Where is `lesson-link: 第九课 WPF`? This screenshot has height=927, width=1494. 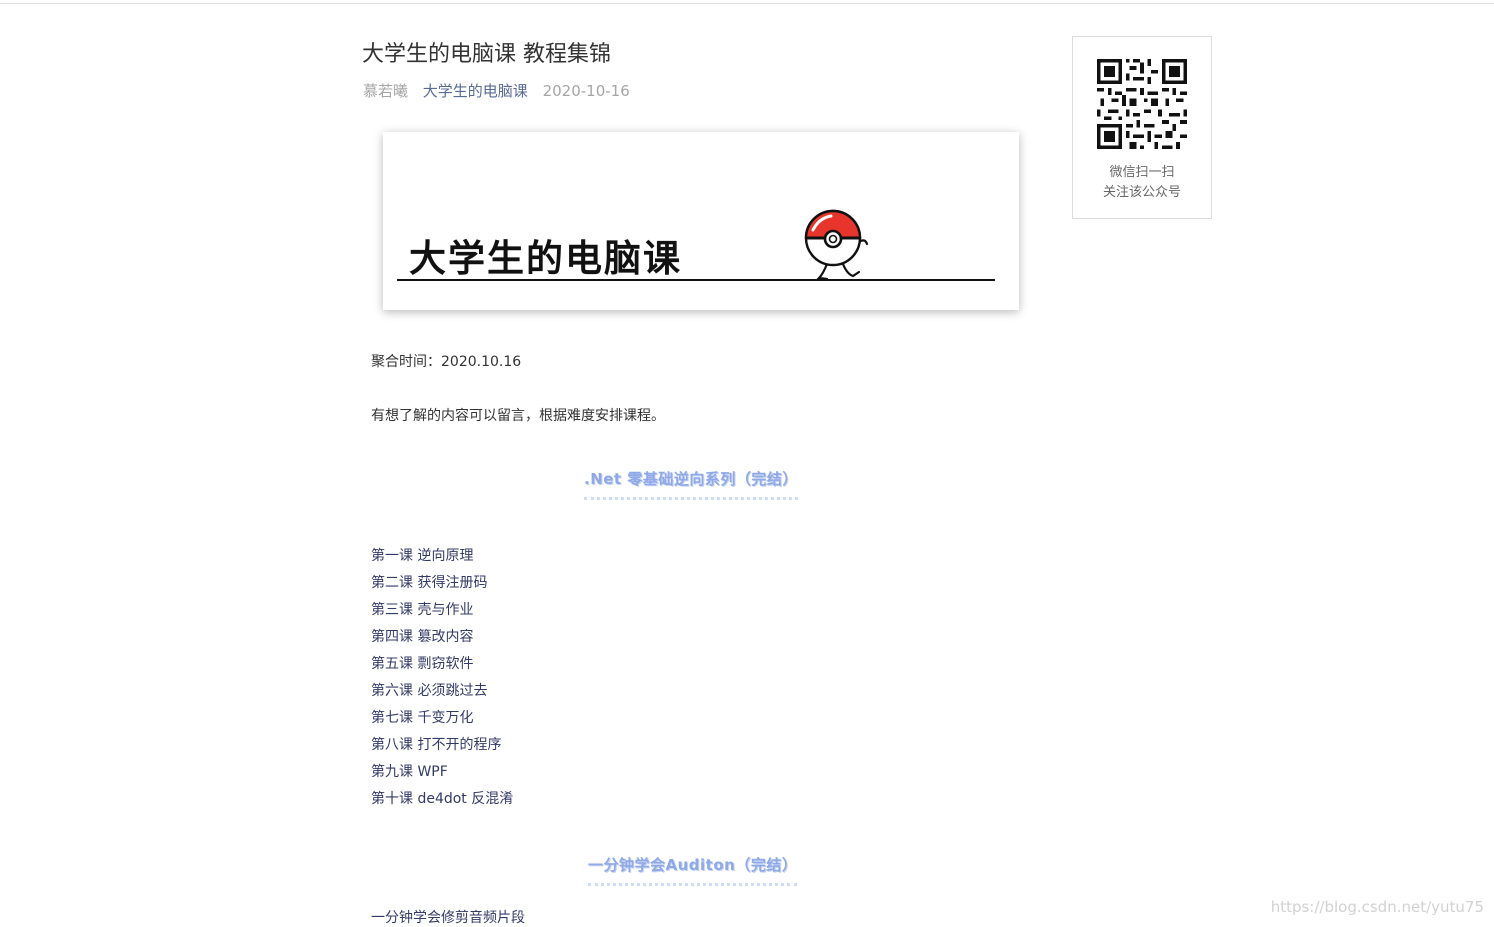 lesson-link: 第九课 WPF is located at coordinates (442, 774).